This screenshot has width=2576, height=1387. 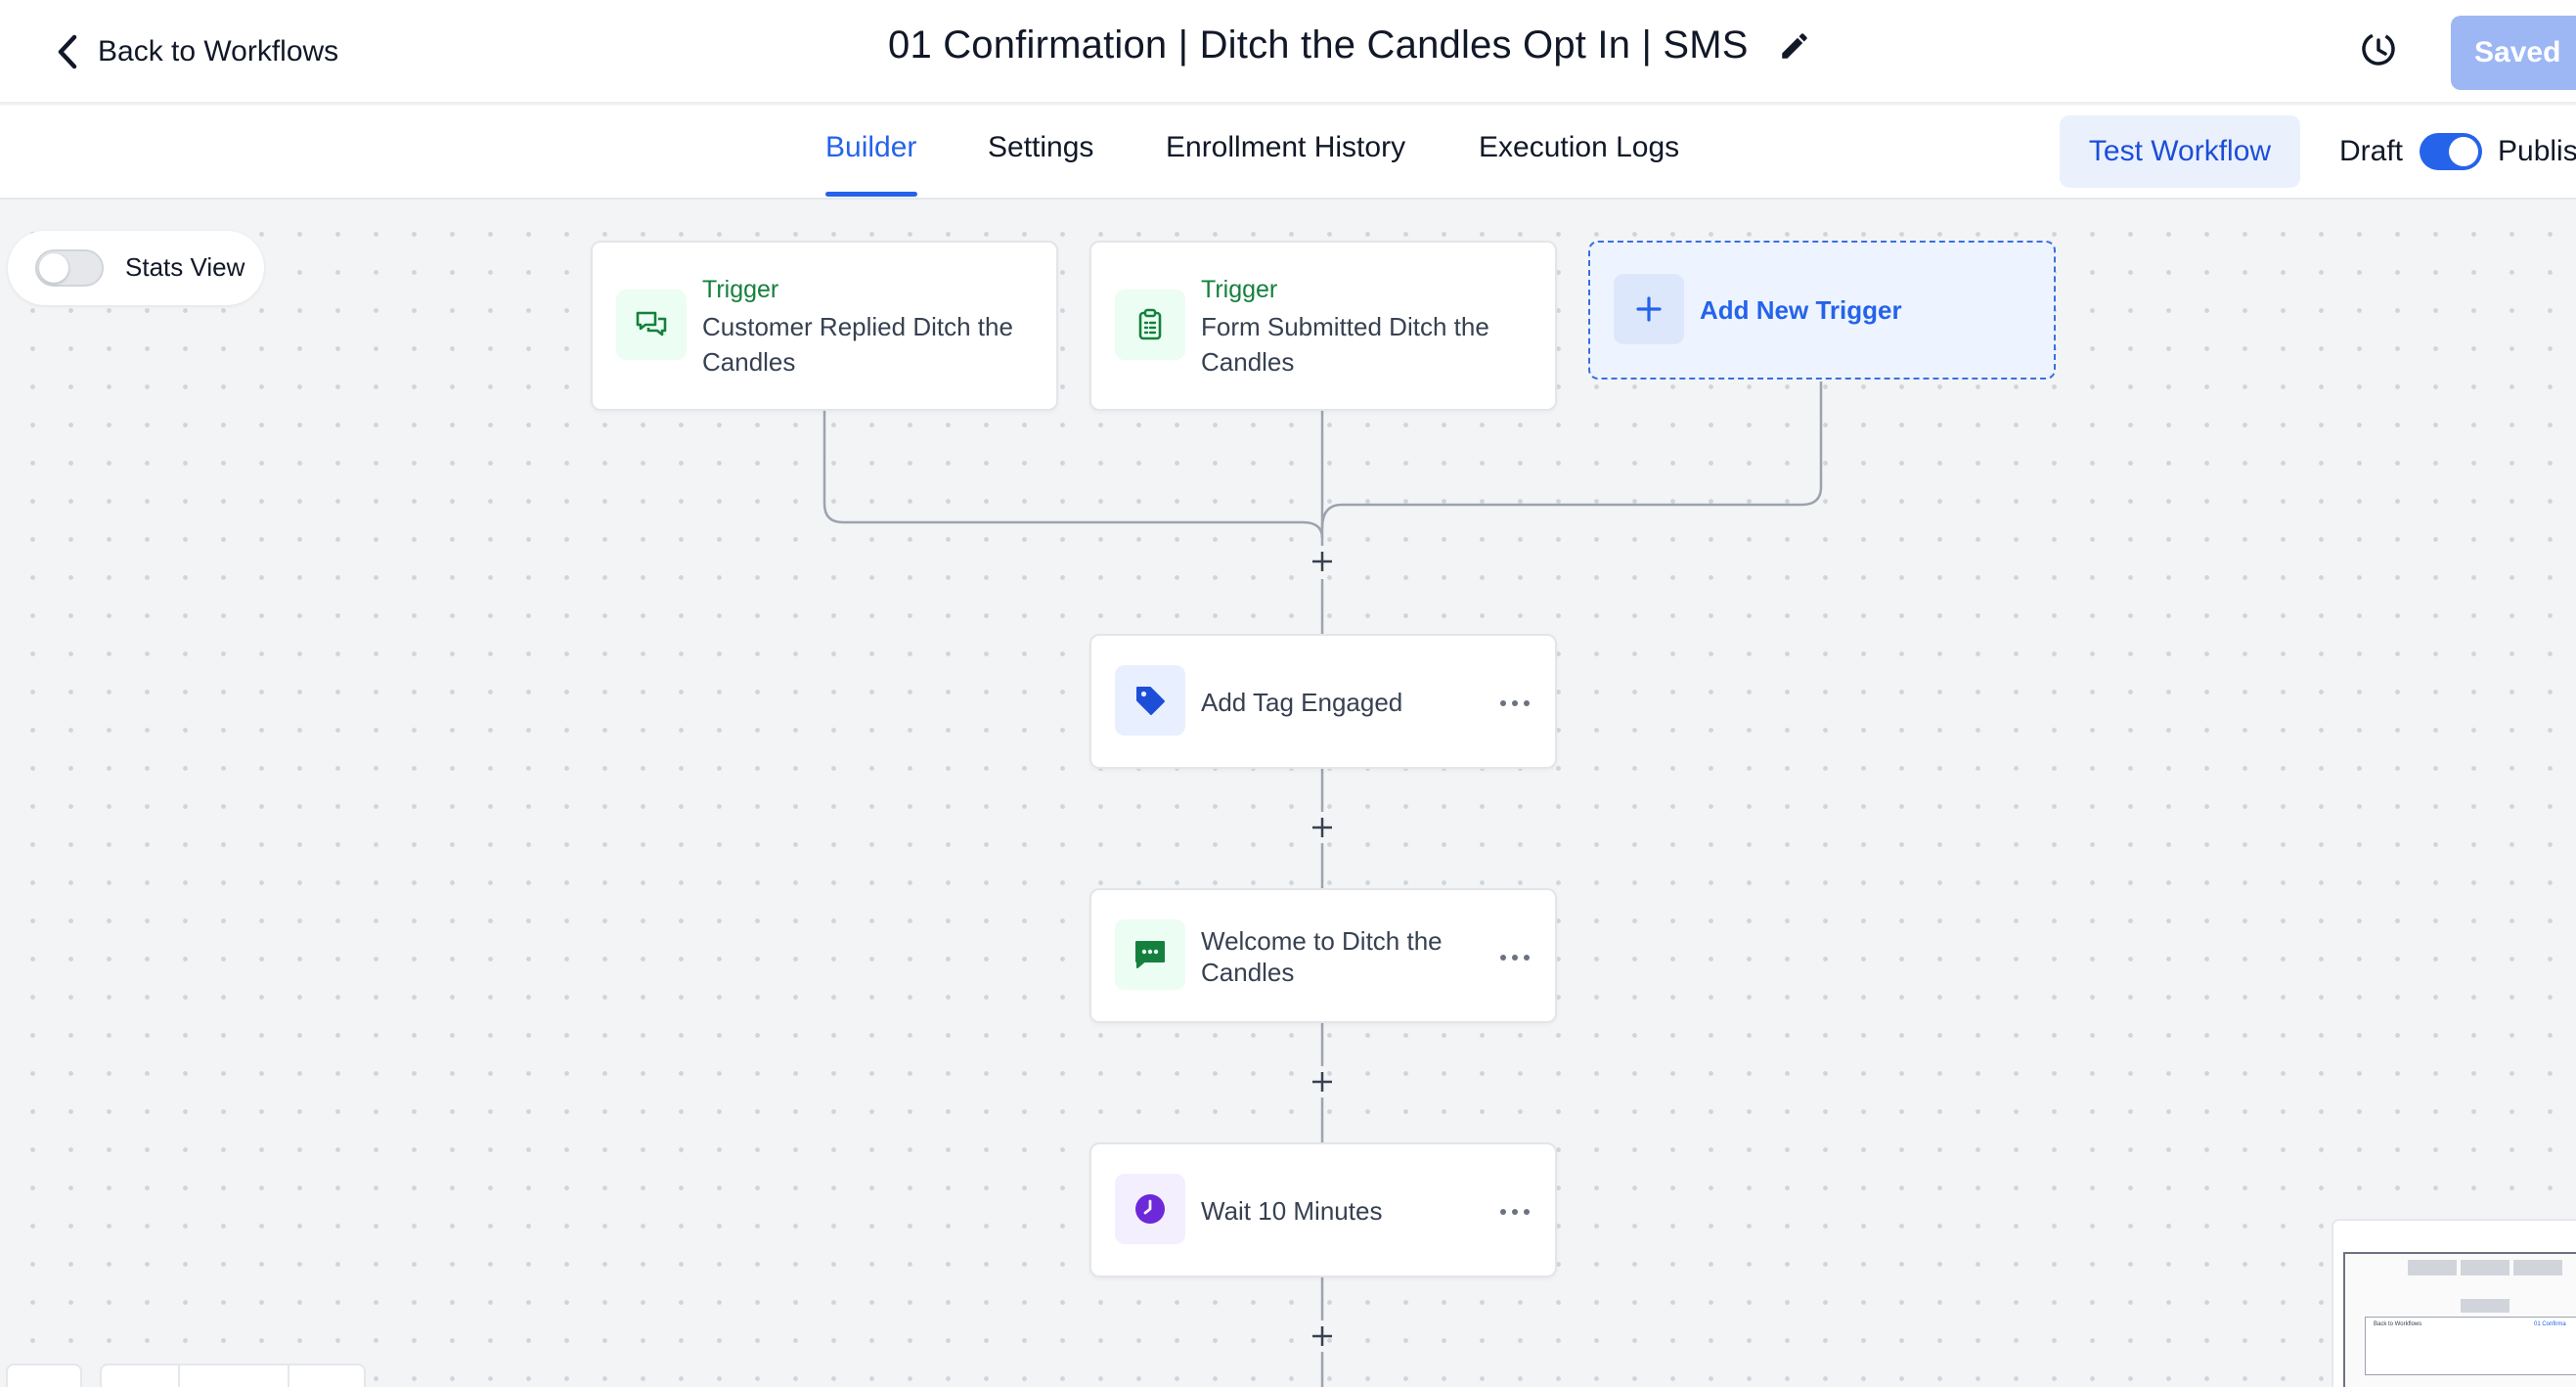 I want to click on tab-settings: Settings, so click(x=1040, y=147).